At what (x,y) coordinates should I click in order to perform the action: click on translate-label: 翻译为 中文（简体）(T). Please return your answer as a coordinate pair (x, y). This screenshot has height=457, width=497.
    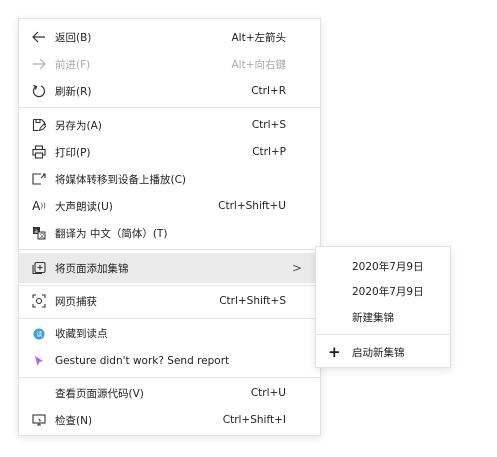
    Looking at the image, I should click on (111, 233).